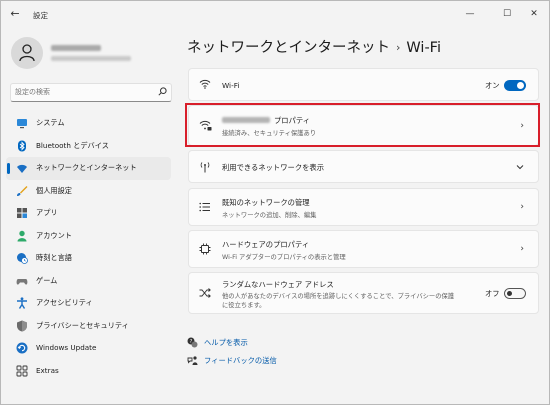 The width and height of the screenshot is (550, 405). Describe the element at coordinates (363, 207) in the screenshot. I see `known-networks-card: 既知のネットワークの管理 ネットワークの追加、削除、編集 ›` at that location.